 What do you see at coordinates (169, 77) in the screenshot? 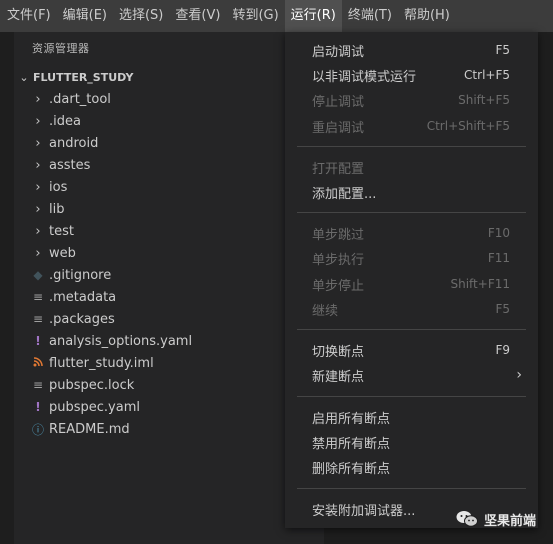
I see `explorer-section-header: ⌄ FLUTTER_STUDY` at bounding box center [169, 77].